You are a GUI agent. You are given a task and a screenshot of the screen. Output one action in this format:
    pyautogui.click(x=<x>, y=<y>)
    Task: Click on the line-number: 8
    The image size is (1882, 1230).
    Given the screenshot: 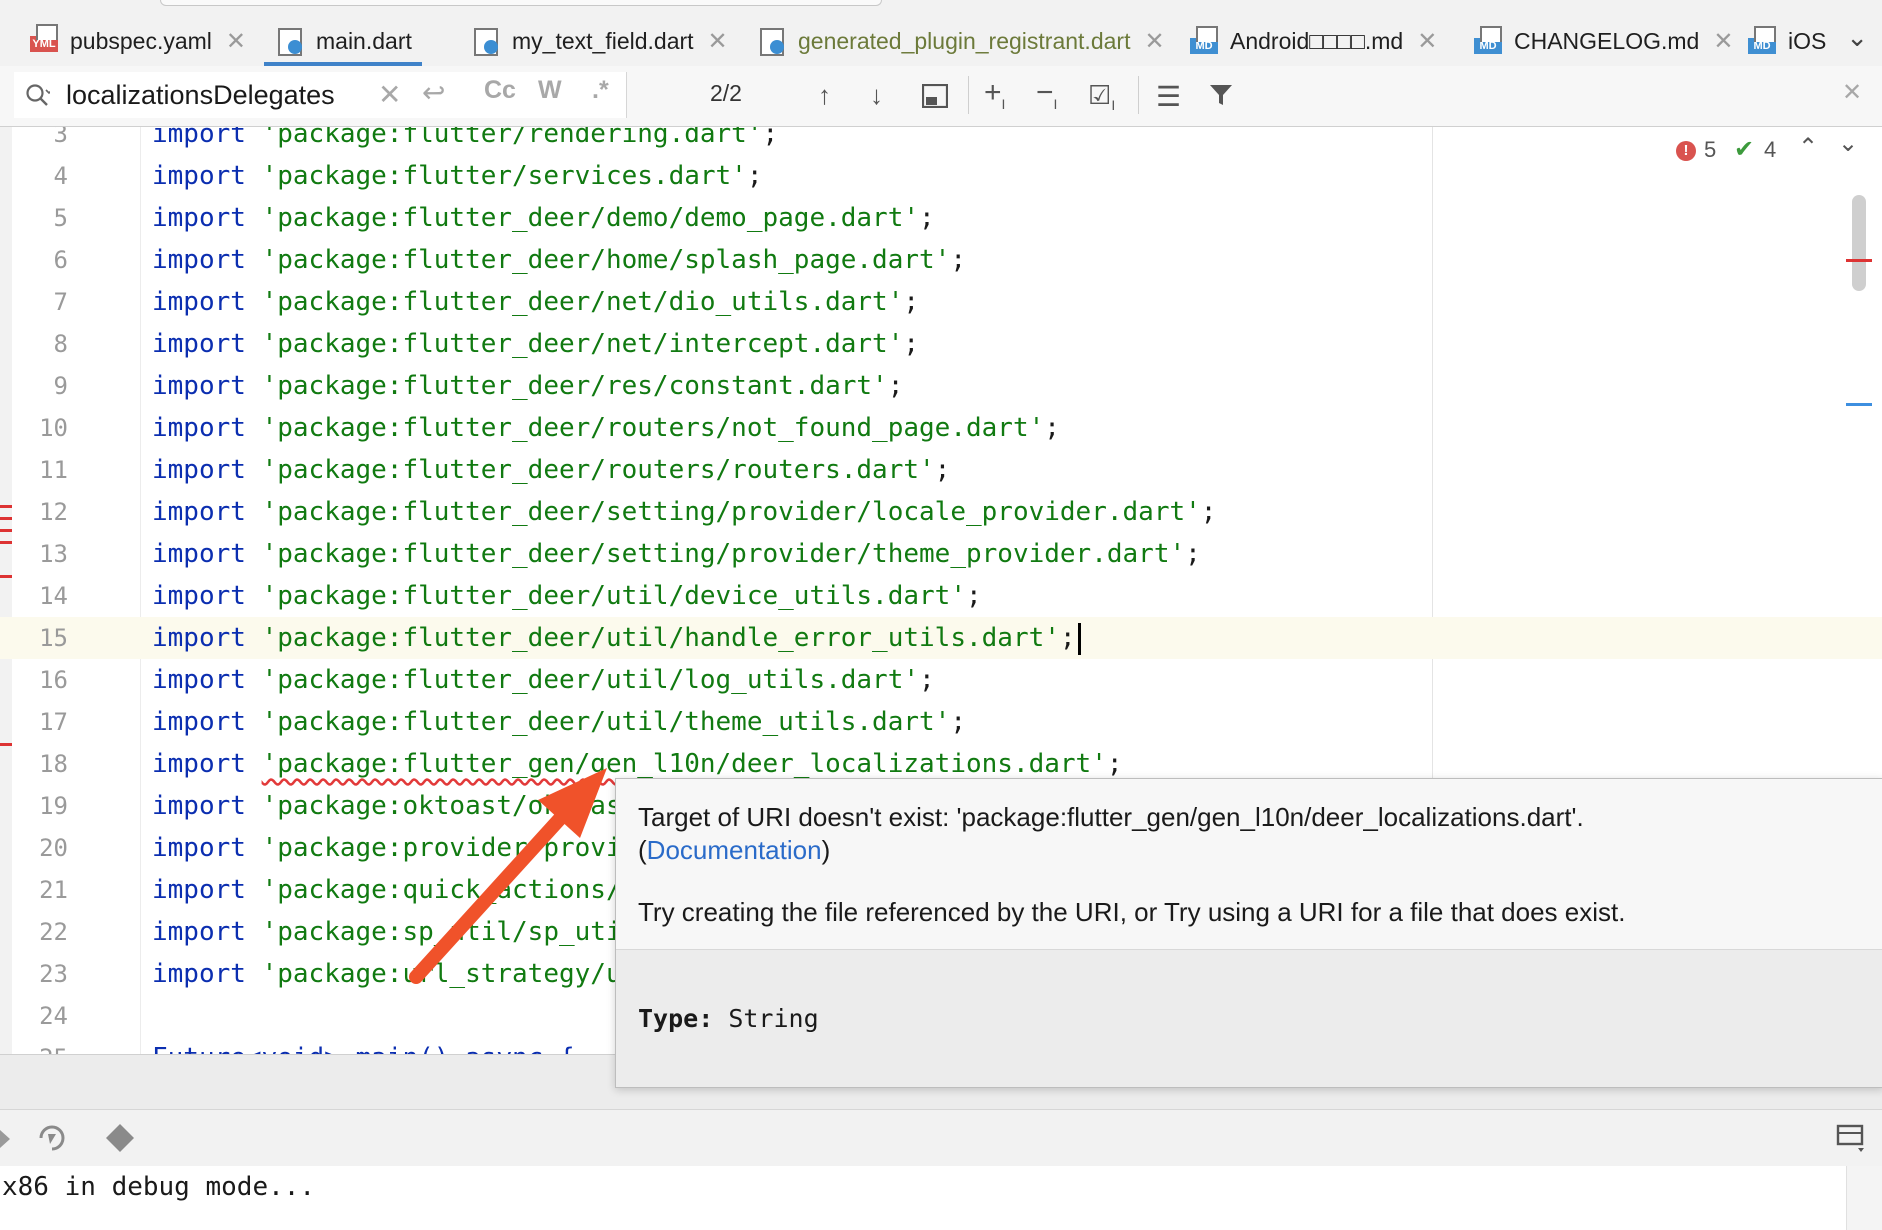 What is the action you would take?
    pyautogui.click(x=60, y=344)
    